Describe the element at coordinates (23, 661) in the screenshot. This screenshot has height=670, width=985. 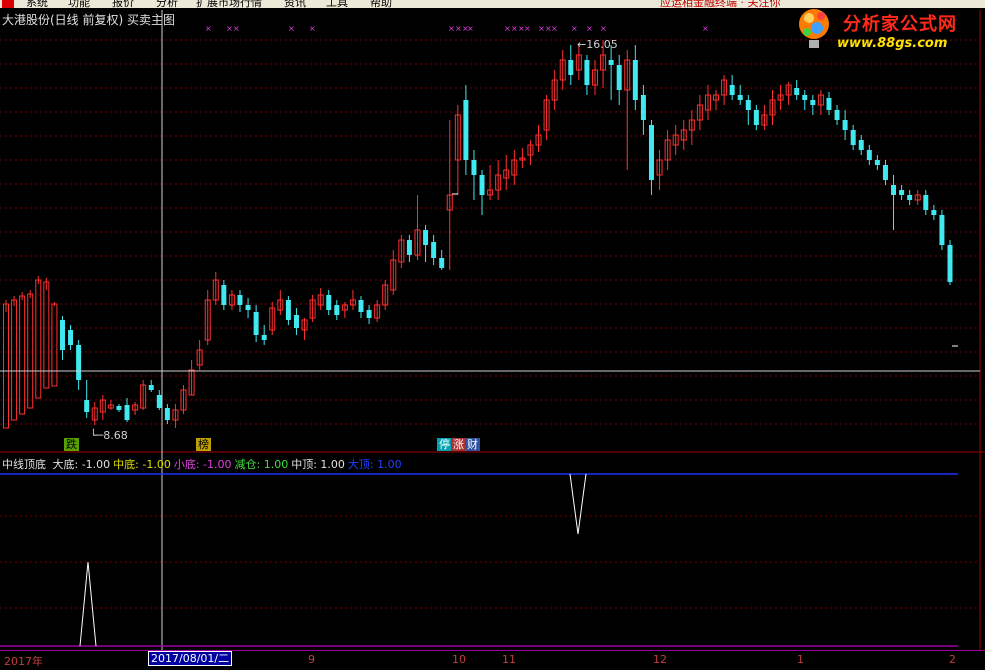
I see `time-axis-label: 2017年` at that location.